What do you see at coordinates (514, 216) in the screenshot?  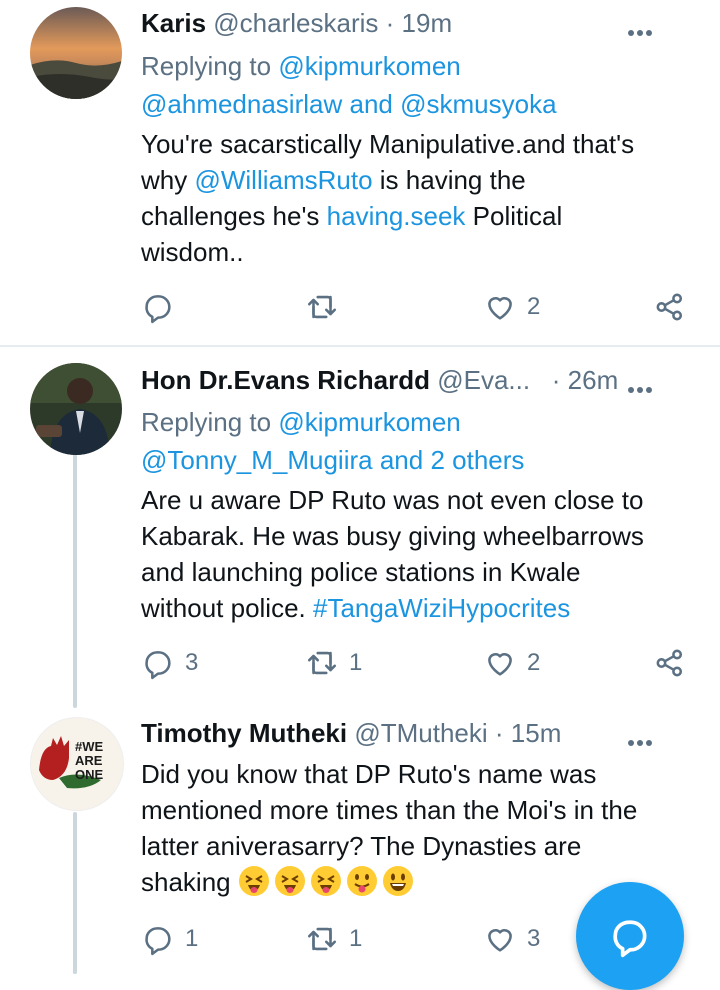 I see `text-run: Political` at bounding box center [514, 216].